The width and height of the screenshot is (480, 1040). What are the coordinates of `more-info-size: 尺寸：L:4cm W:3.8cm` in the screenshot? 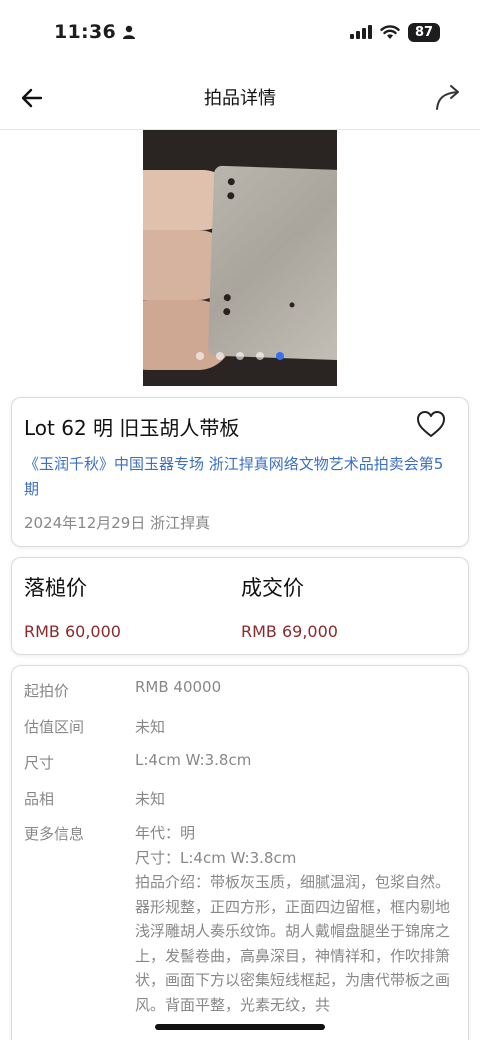 It's located at (216, 857).